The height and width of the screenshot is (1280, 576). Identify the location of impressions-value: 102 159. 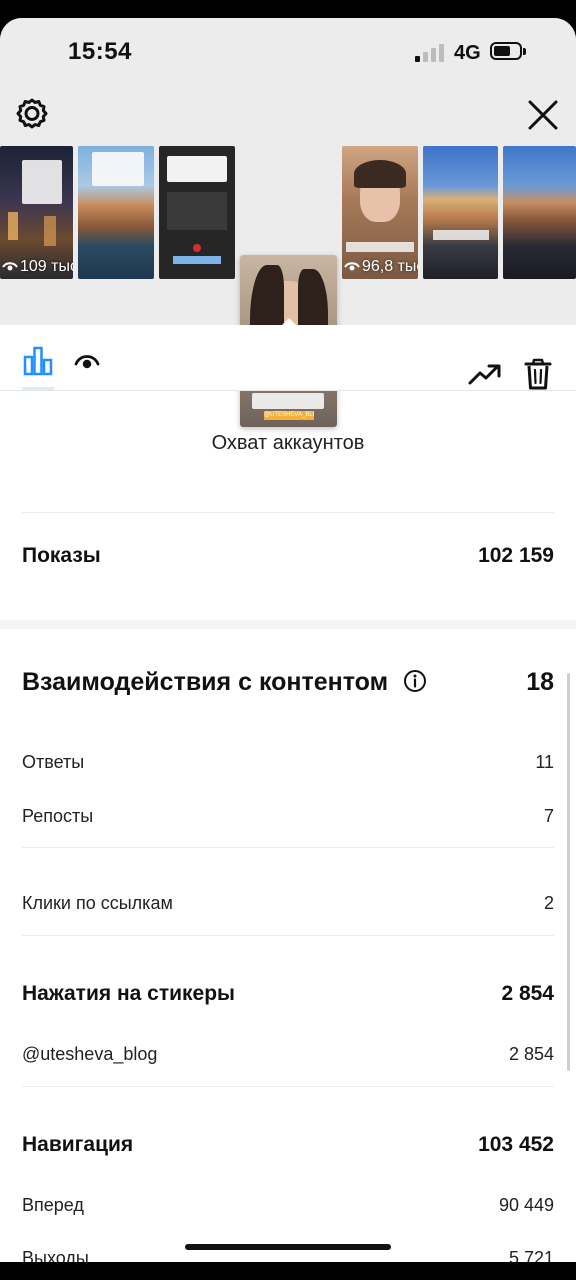
(516, 555).